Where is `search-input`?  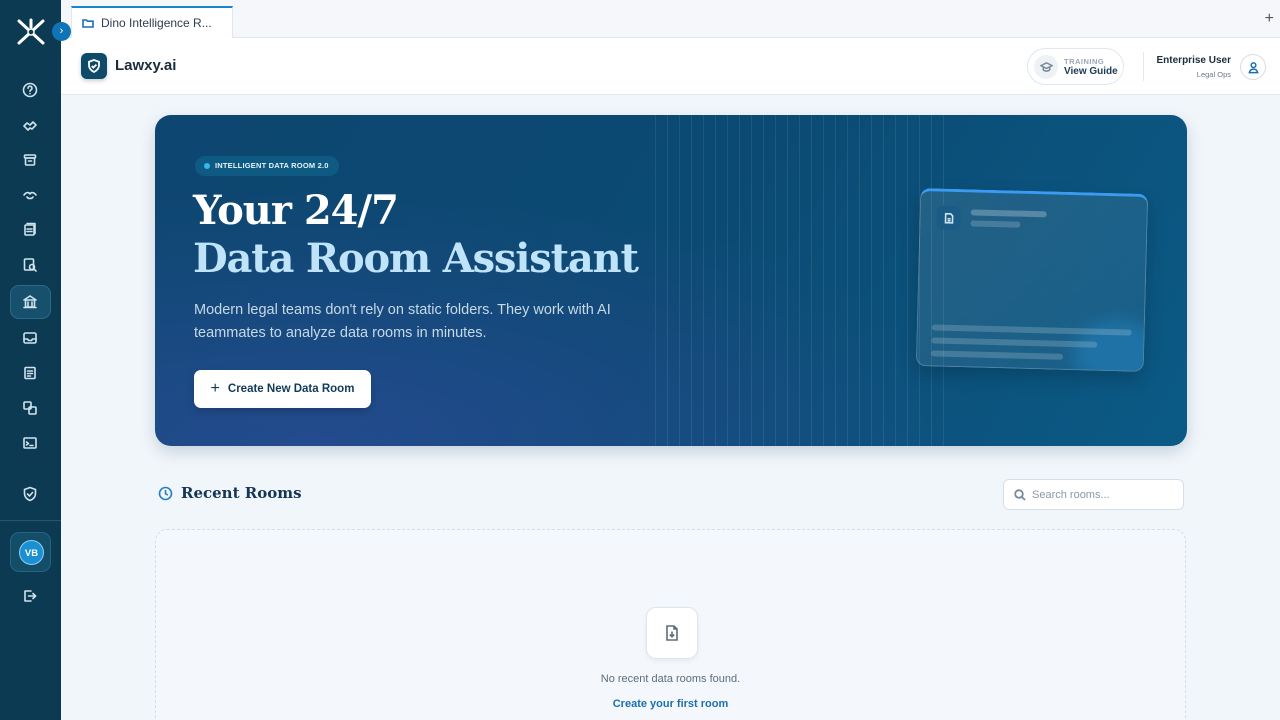
search-input is located at coordinates (1104, 495).